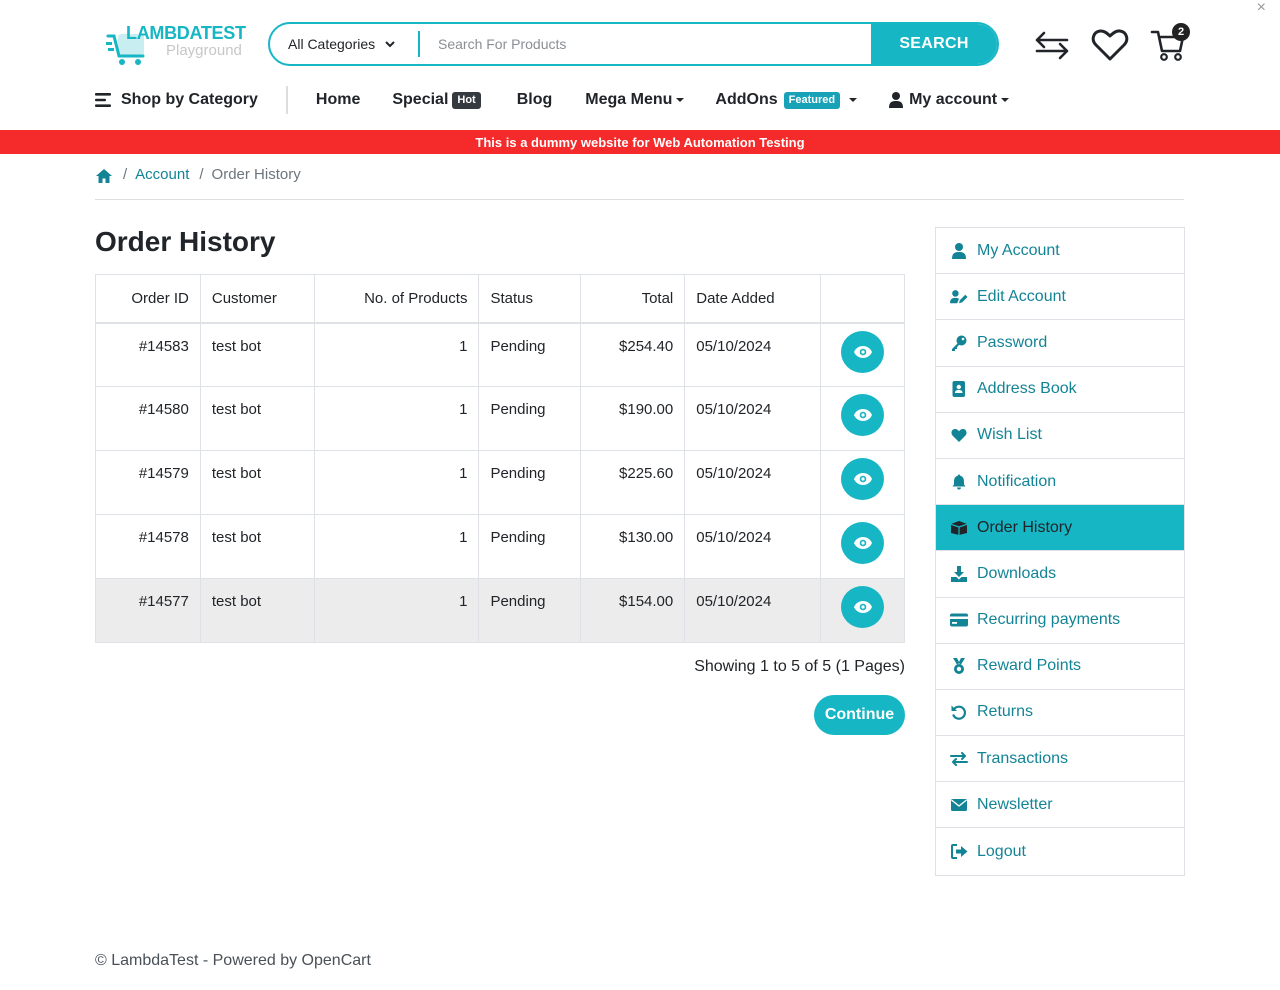  What do you see at coordinates (633, 354) in the screenshot?
I see `total-cell: $254.40` at bounding box center [633, 354].